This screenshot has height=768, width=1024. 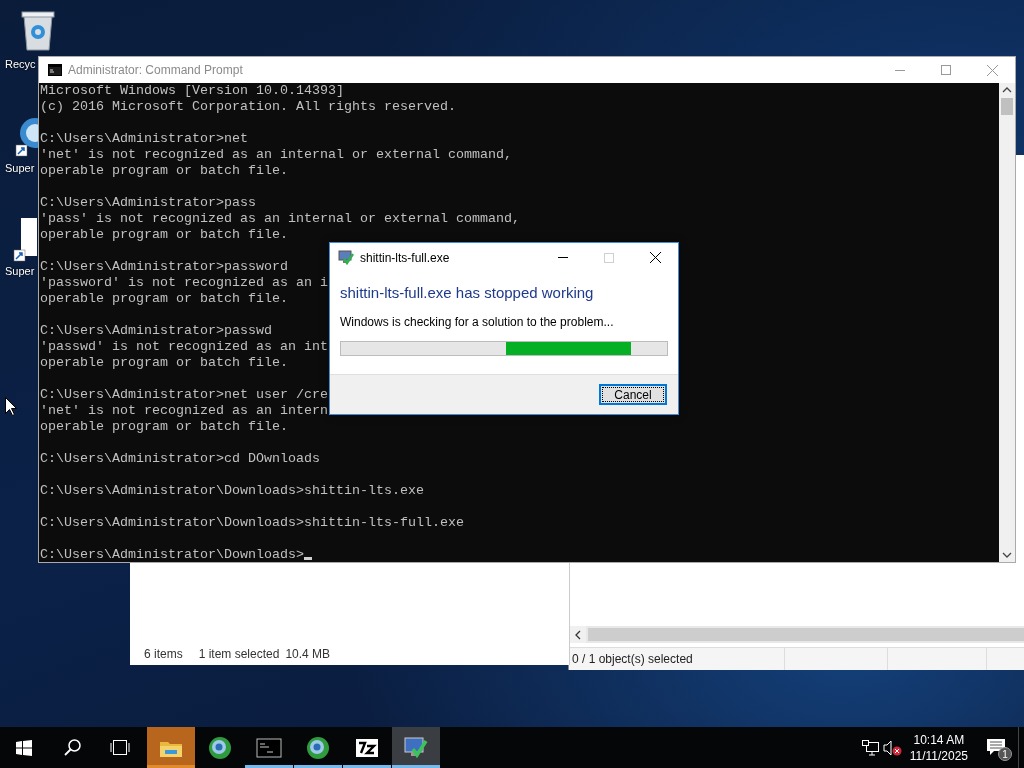 I want to click on network-icon, so click(x=871, y=747).